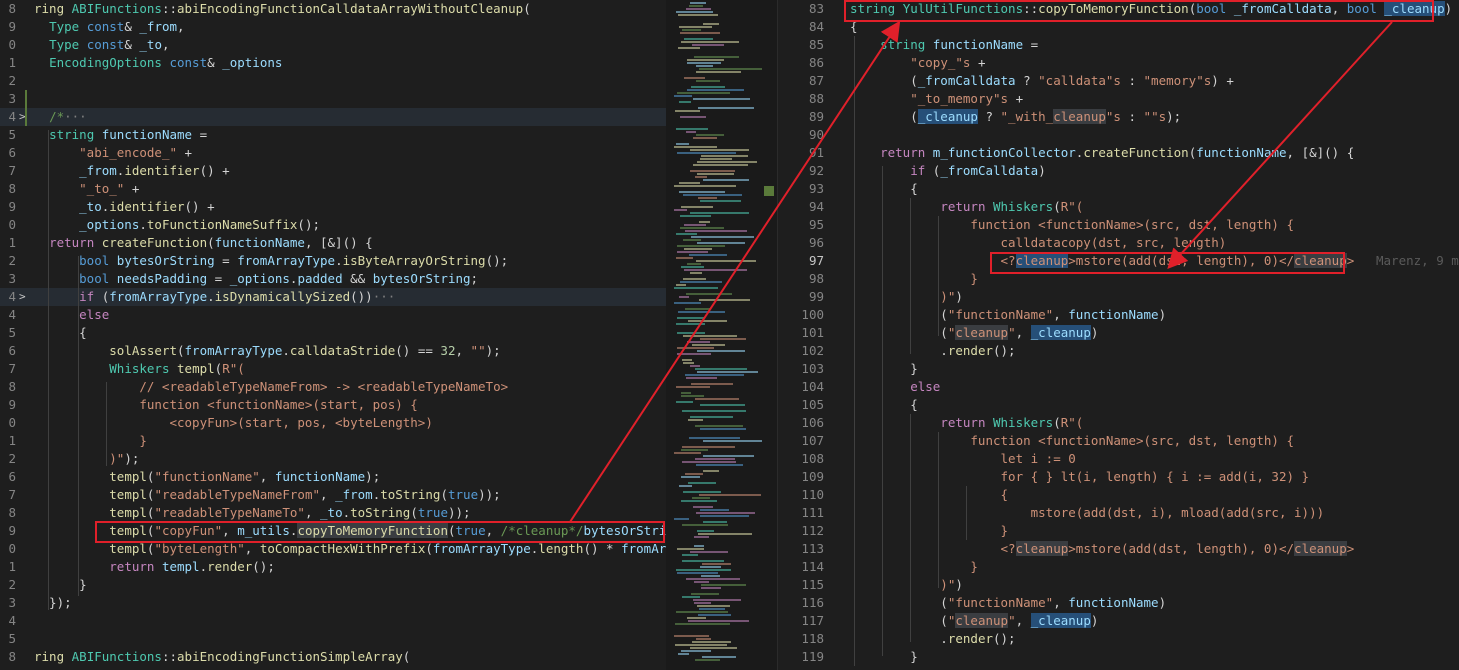  I want to click on code-line: 88 "_to_memory"s +, so click(1118, 99).